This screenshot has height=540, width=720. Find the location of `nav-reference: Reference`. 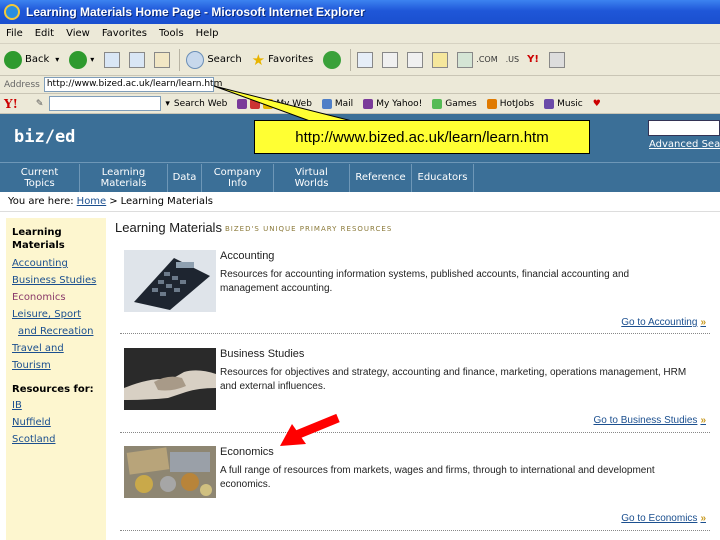

nav-reference: Reference is located at coordinates (381, 177).